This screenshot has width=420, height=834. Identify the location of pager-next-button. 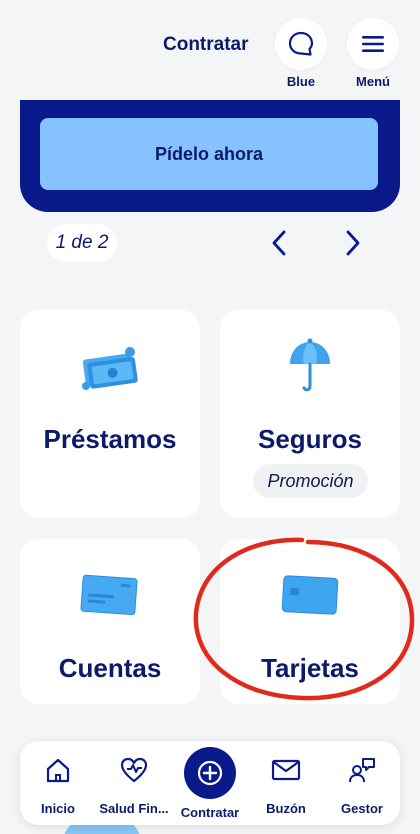
(353, 243).